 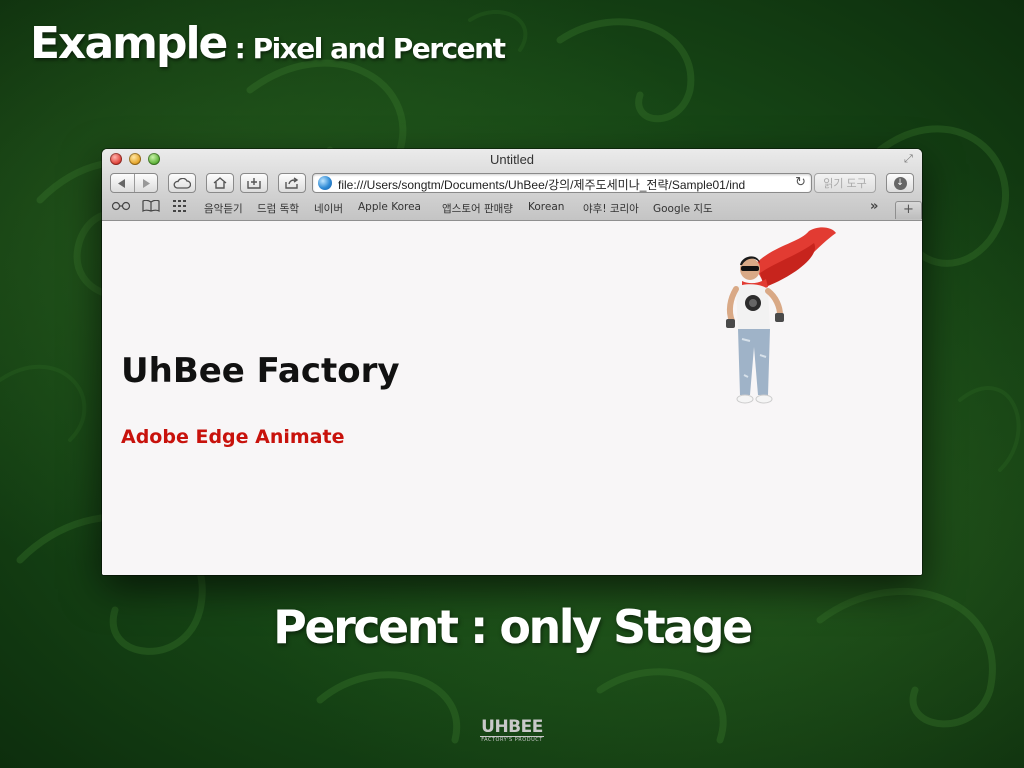 I want to click on cloud-icon, so click(x=182, y=183).